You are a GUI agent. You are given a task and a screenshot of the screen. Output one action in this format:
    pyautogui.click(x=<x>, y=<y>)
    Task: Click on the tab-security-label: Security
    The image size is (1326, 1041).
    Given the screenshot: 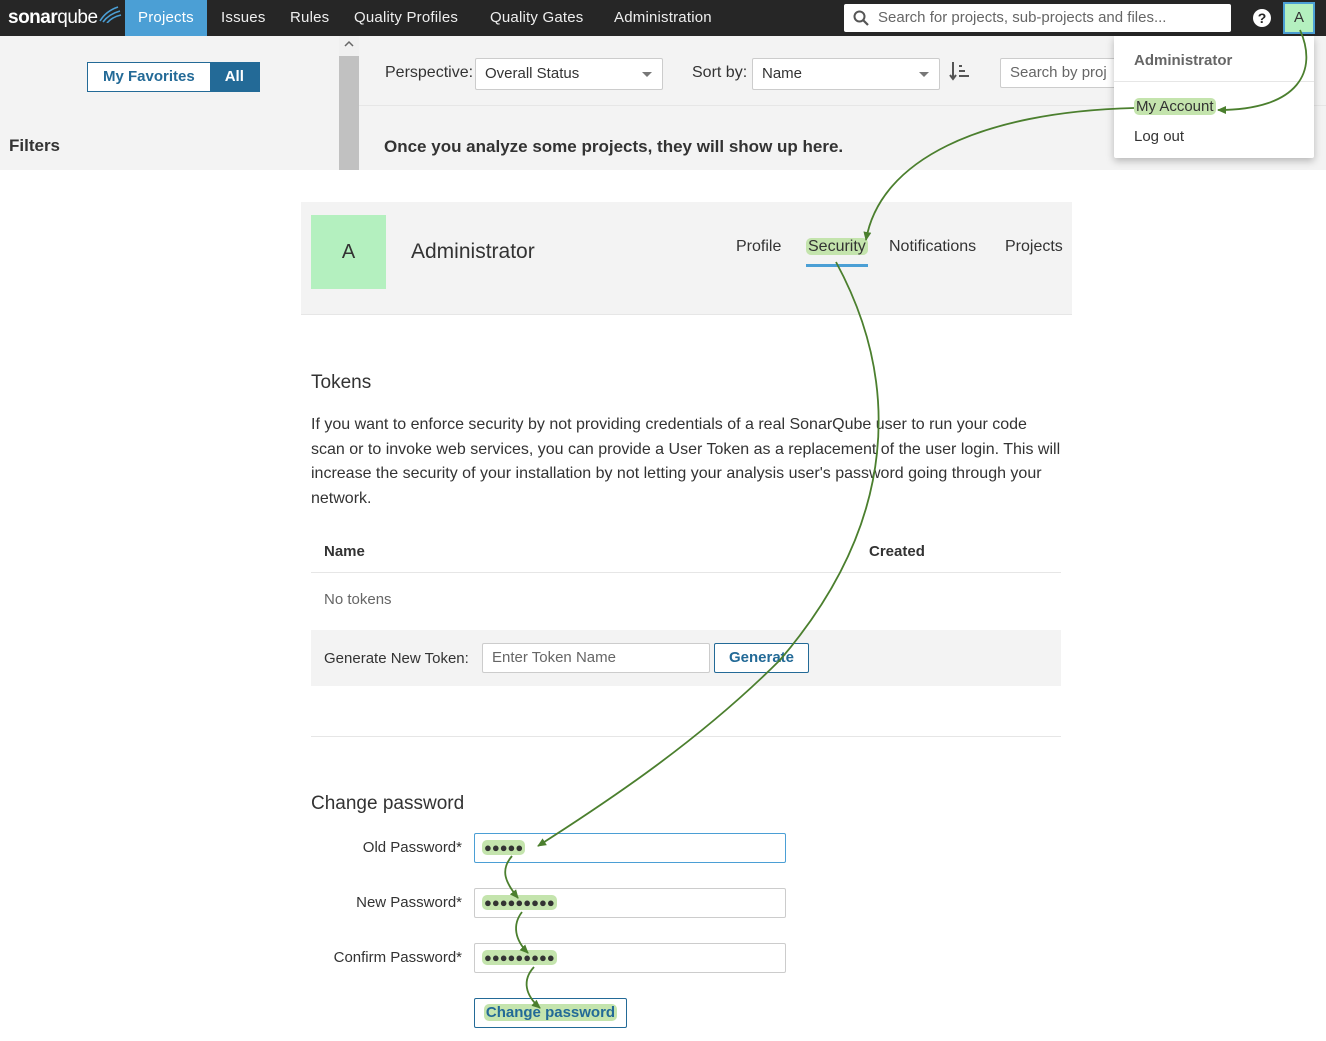 What is the action you would take?
    pyautogui.click(x=837, y=246)
    